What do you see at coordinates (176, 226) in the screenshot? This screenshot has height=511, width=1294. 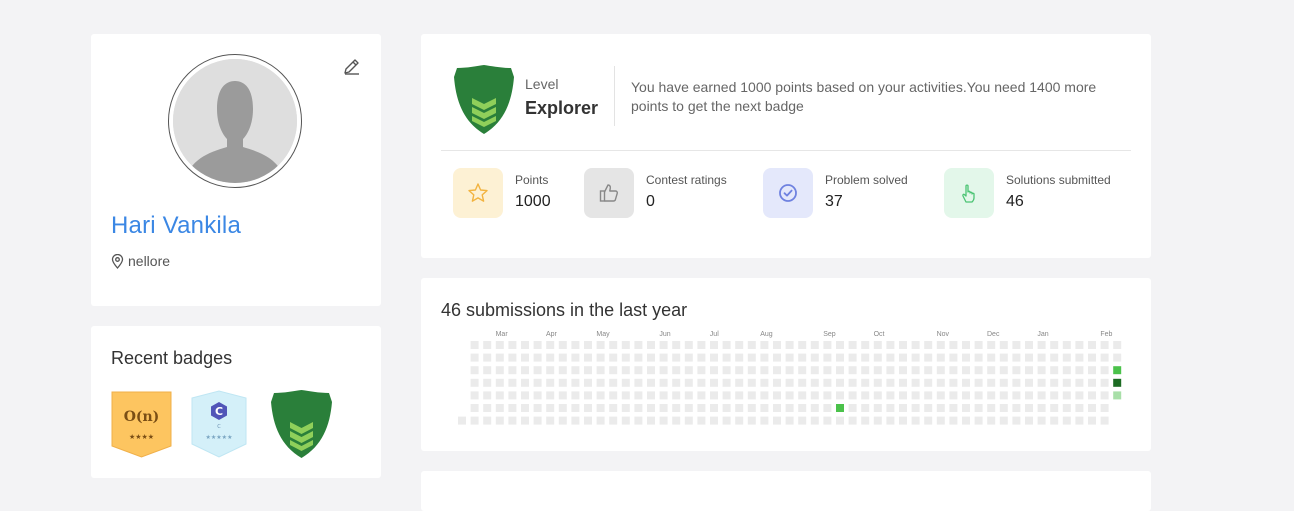 I see `profile-name: Hari Vankila` at bounding box center [176, 226].